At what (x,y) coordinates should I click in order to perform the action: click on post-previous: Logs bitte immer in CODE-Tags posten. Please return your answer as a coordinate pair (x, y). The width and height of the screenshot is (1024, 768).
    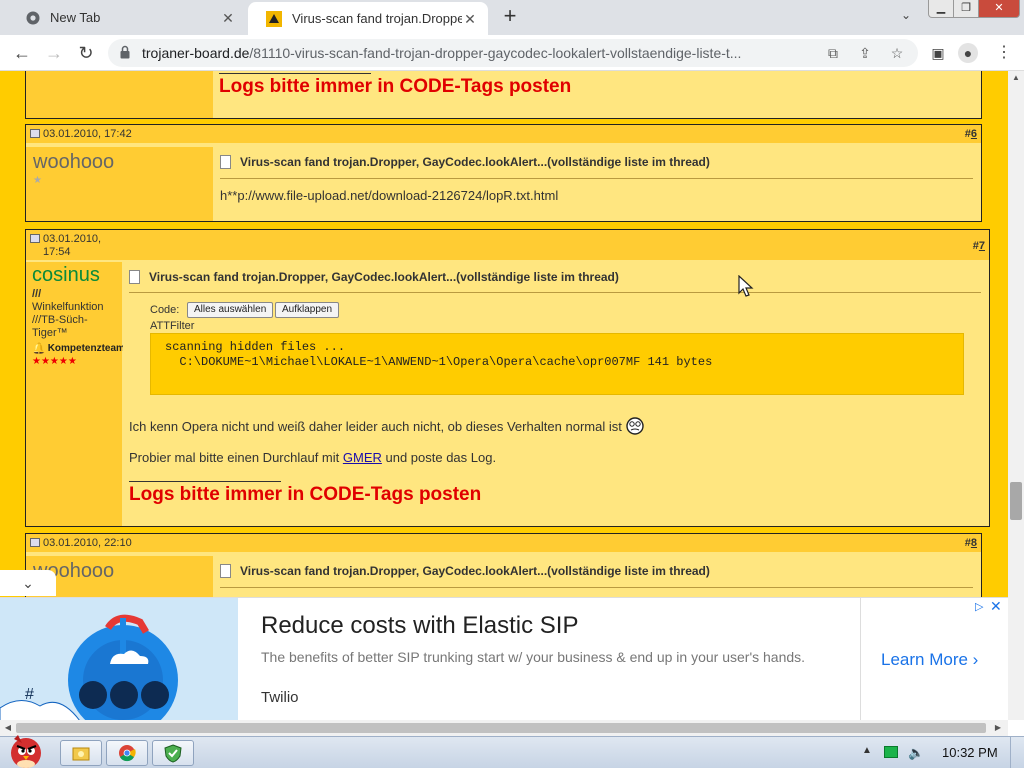
    Looking at the image, I should click on (503, 95).